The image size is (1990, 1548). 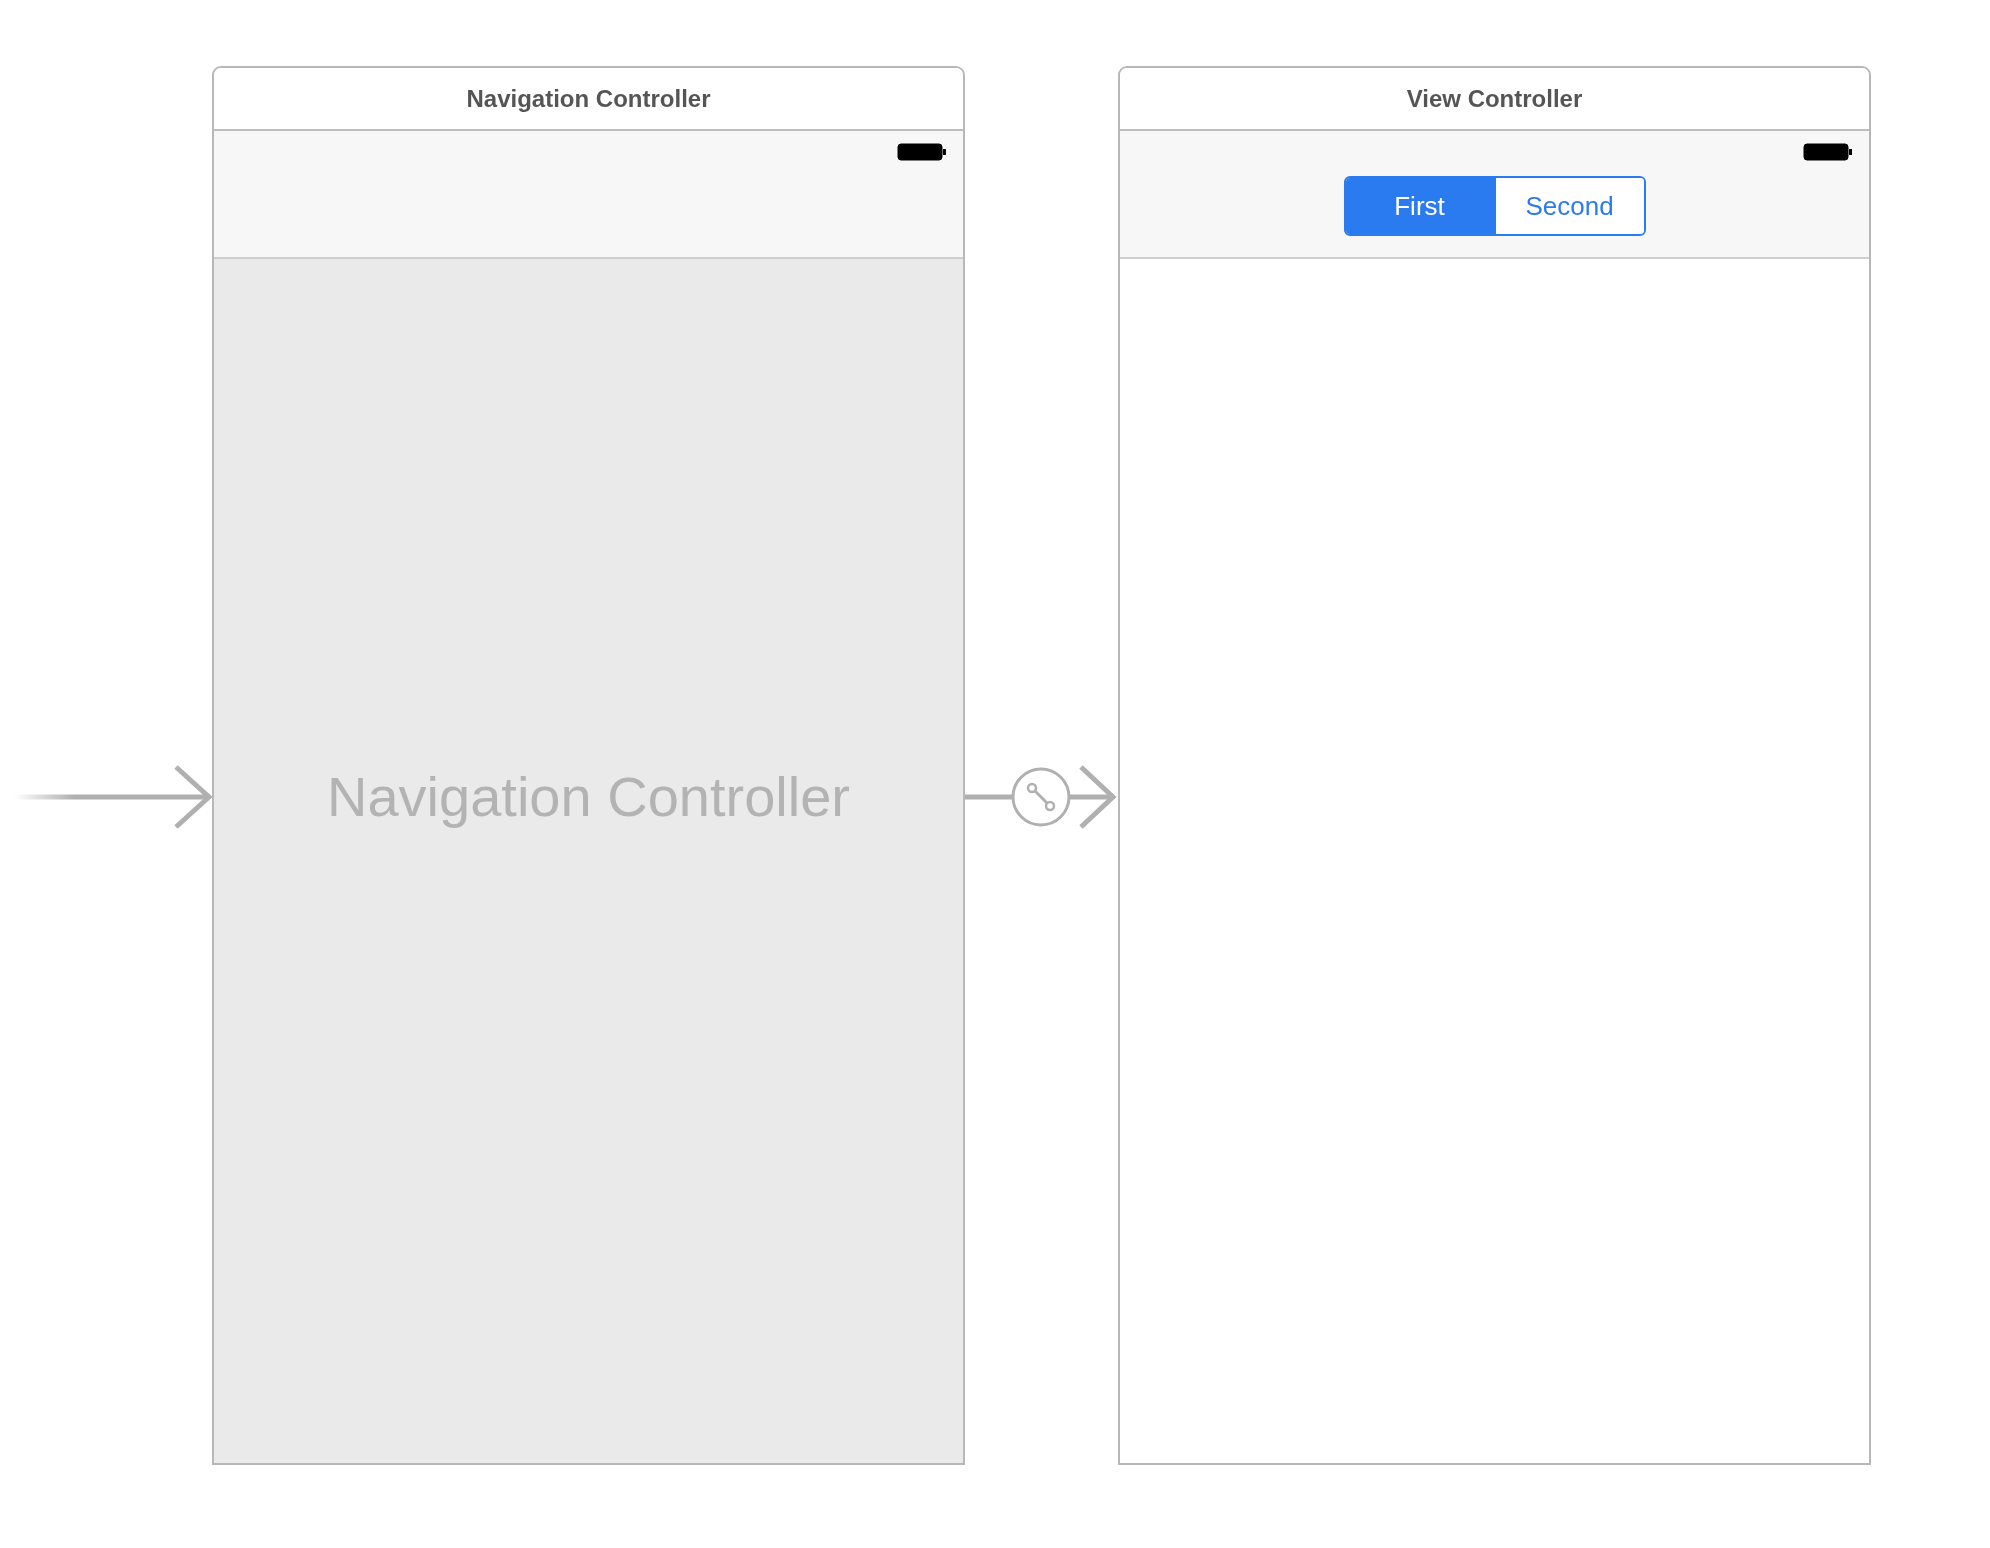 I want to click on segment: First, so click(x=1419, y=206).